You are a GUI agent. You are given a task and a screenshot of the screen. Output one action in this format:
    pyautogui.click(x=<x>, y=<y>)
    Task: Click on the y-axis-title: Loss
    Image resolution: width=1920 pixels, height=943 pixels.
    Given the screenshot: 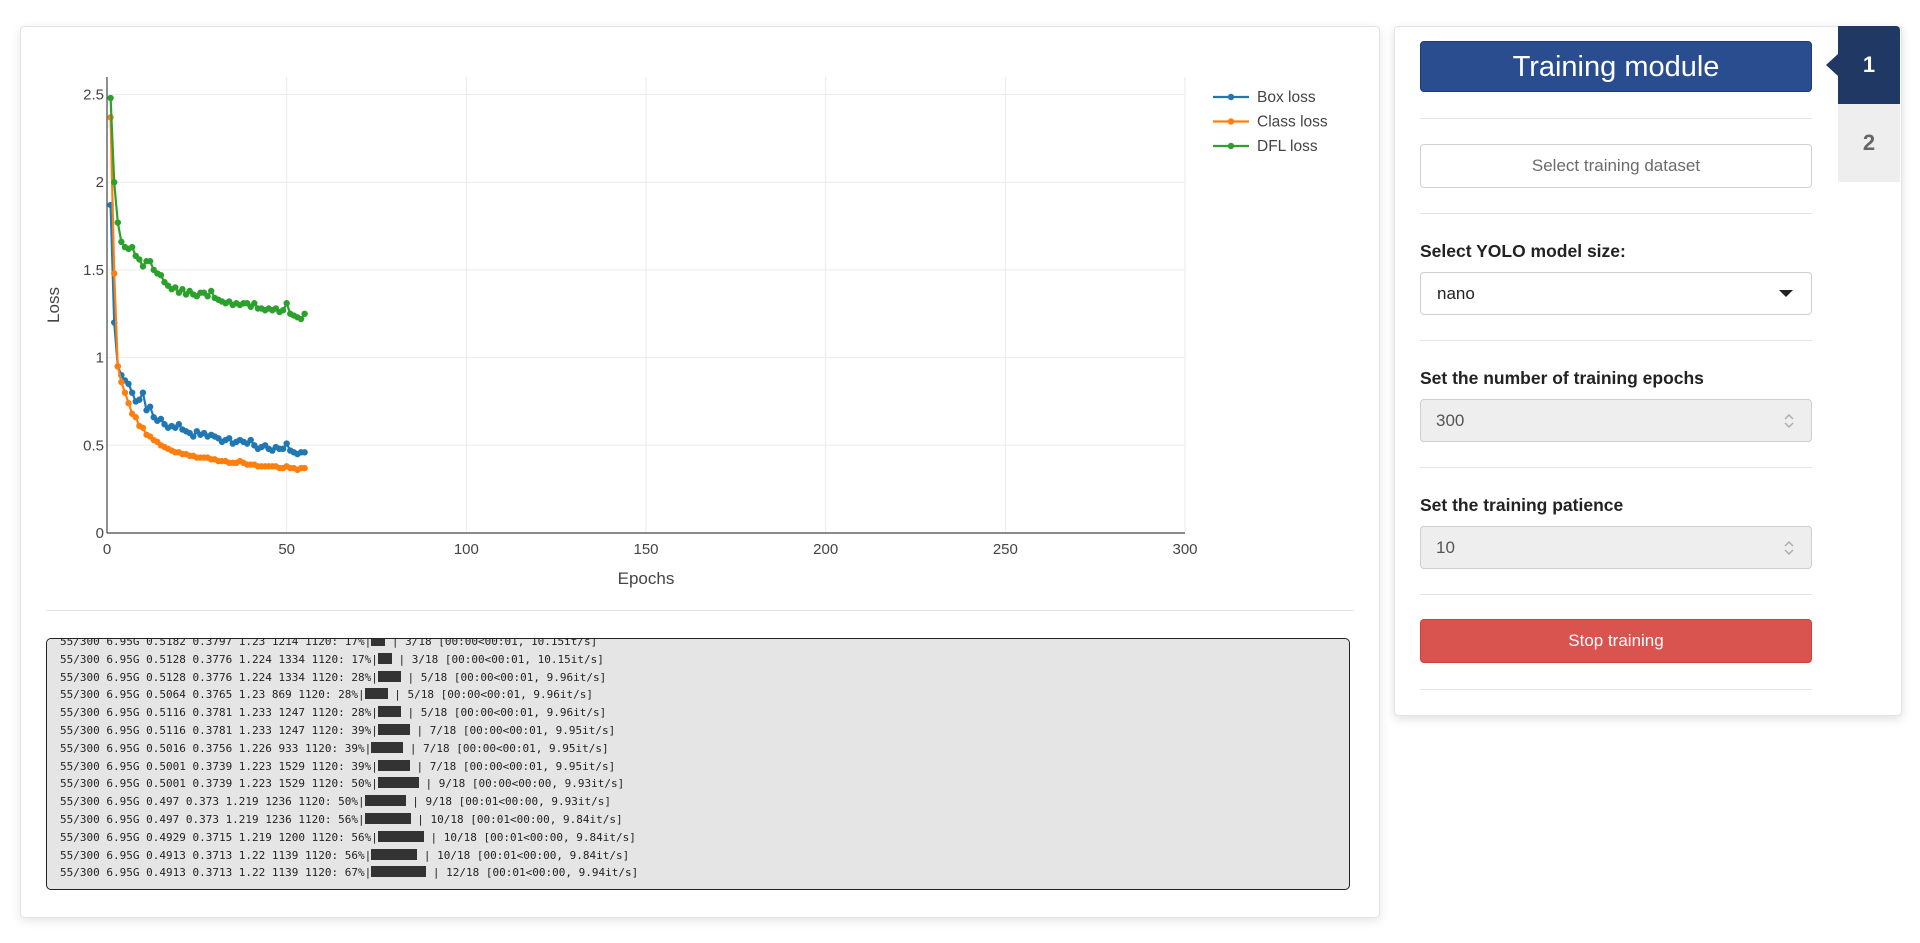 What is the action you would take?
    pyautogui.click(x=53, y=305)
    